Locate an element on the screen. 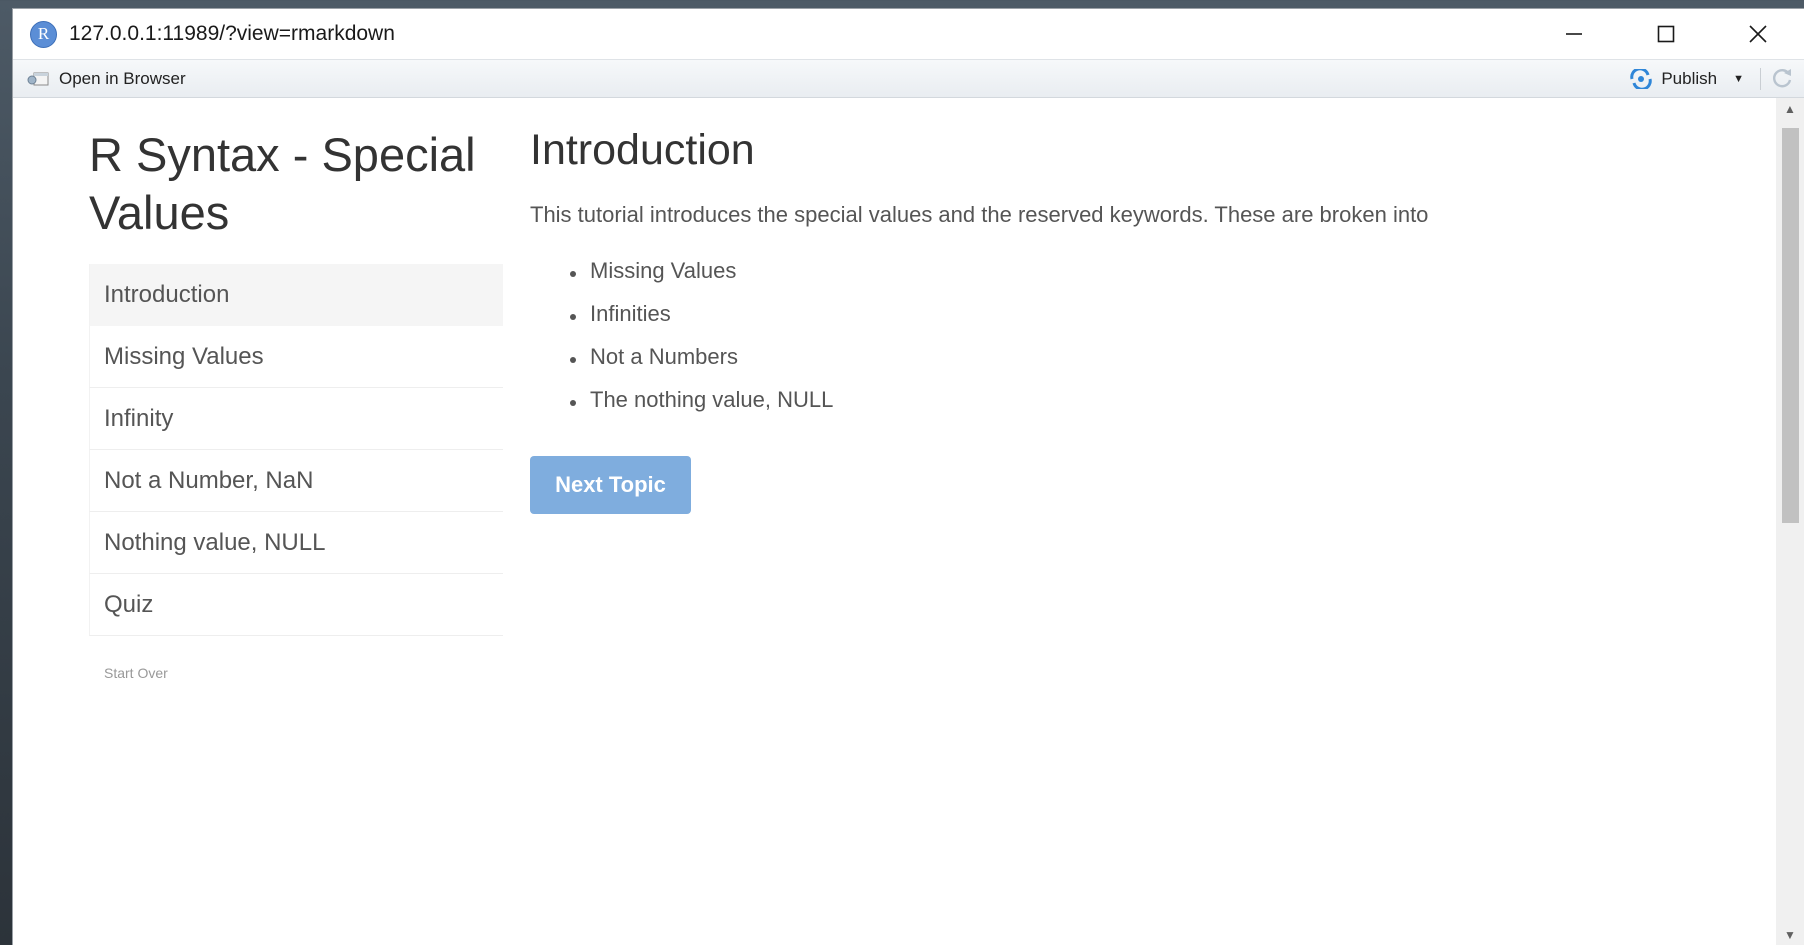 This screenshot has width=1804, height=945. maximize-button is located at coordinates (1666, 34).